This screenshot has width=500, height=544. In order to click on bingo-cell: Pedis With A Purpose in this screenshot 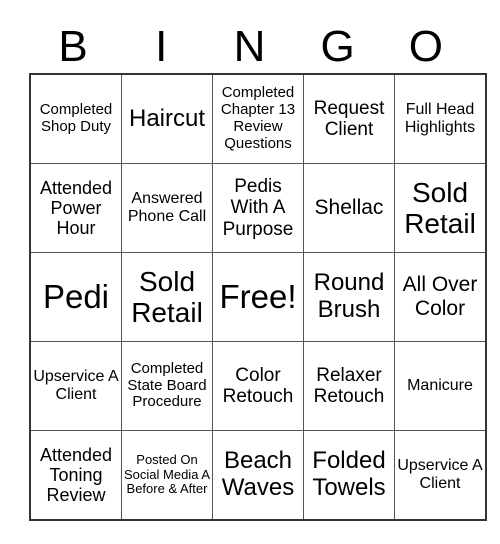, I will do `click(258, 208)`.